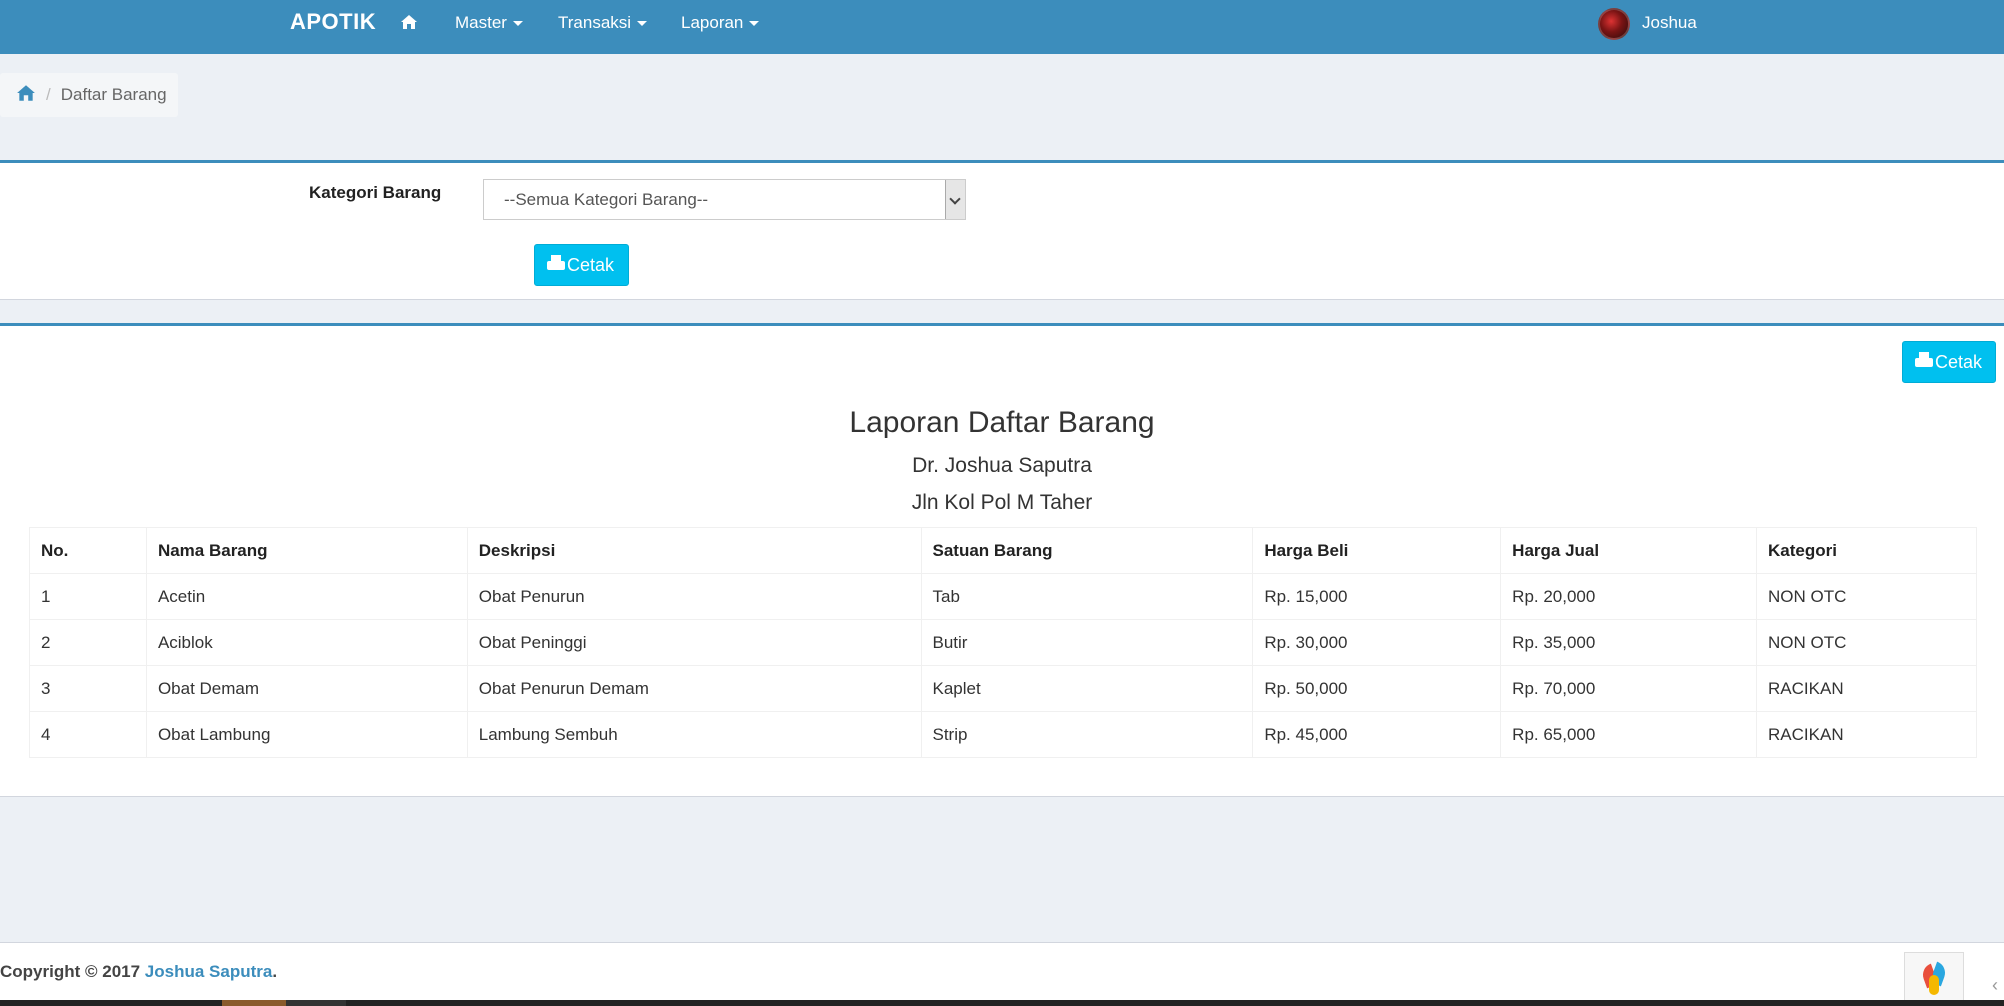 The width and height of the screenshot is (2004, 1006). I want to click on chevron-left-icon: ‹, so click(1995, 985).